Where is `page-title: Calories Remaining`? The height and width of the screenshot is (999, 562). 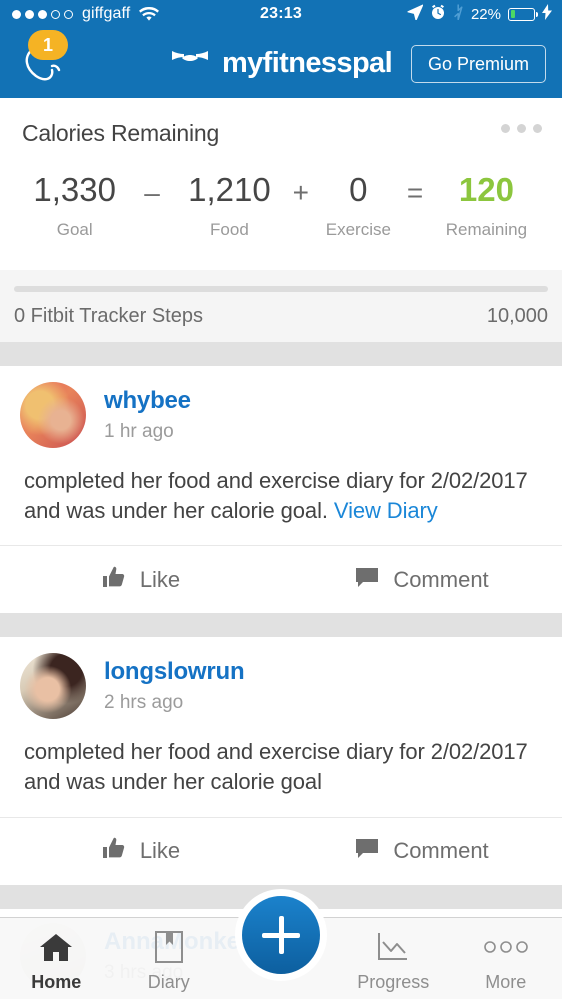
page-title: Calories Remaining is located at coordinates (121, 133).